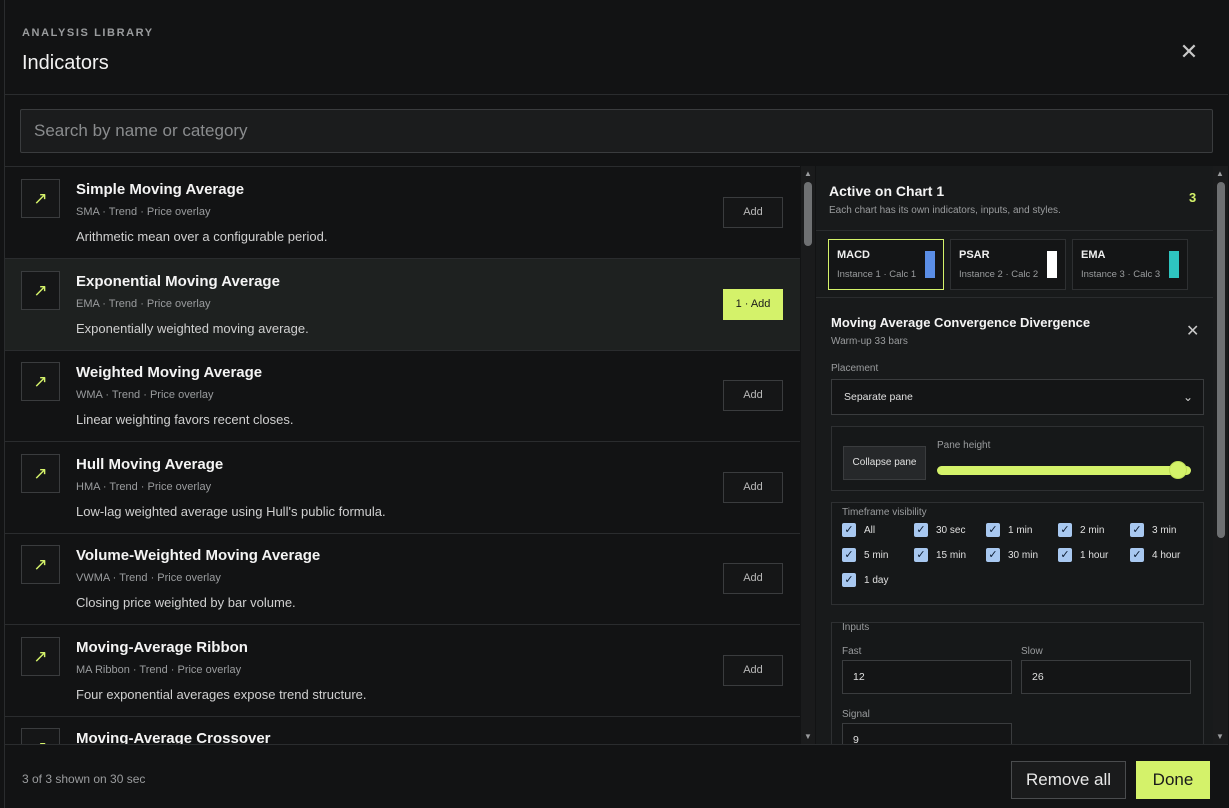  What do you see at coordinates (1166, 555) in the screenshot?
I see `timeframe-label: 4 hour` at bounding box center [1166, 555].